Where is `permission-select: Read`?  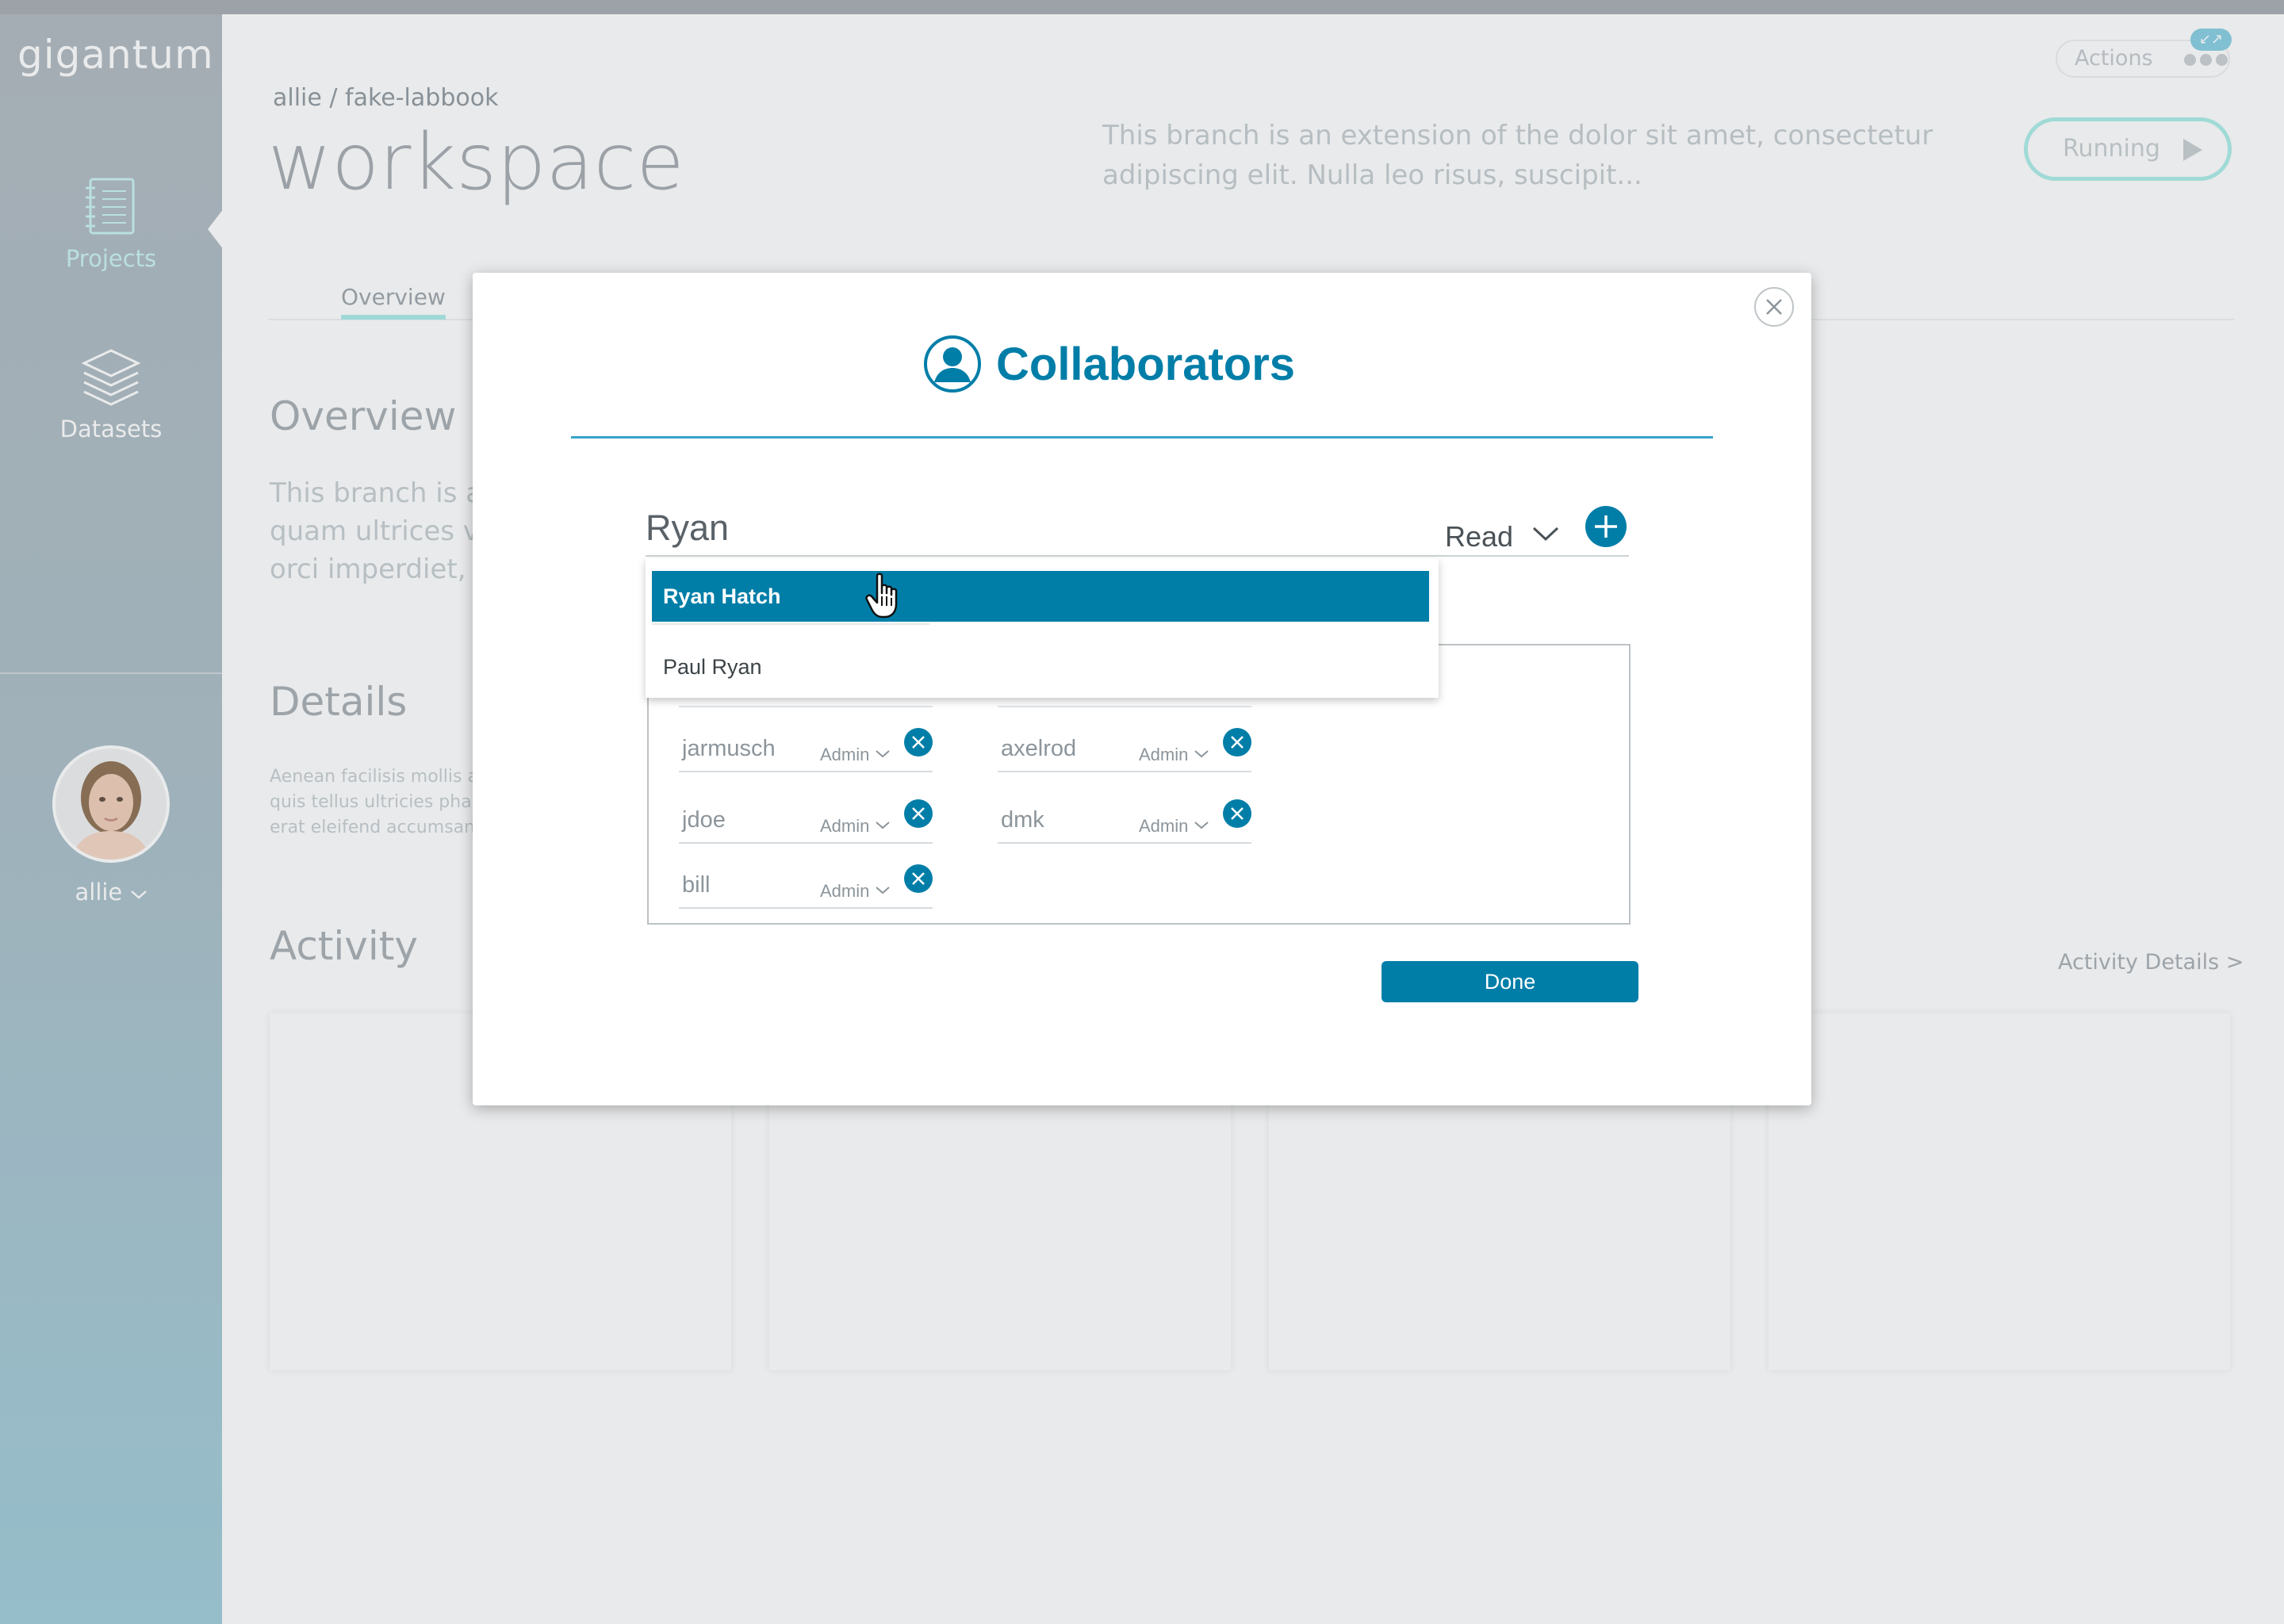
permission-select: Read is located at coordinates (1502, 534).